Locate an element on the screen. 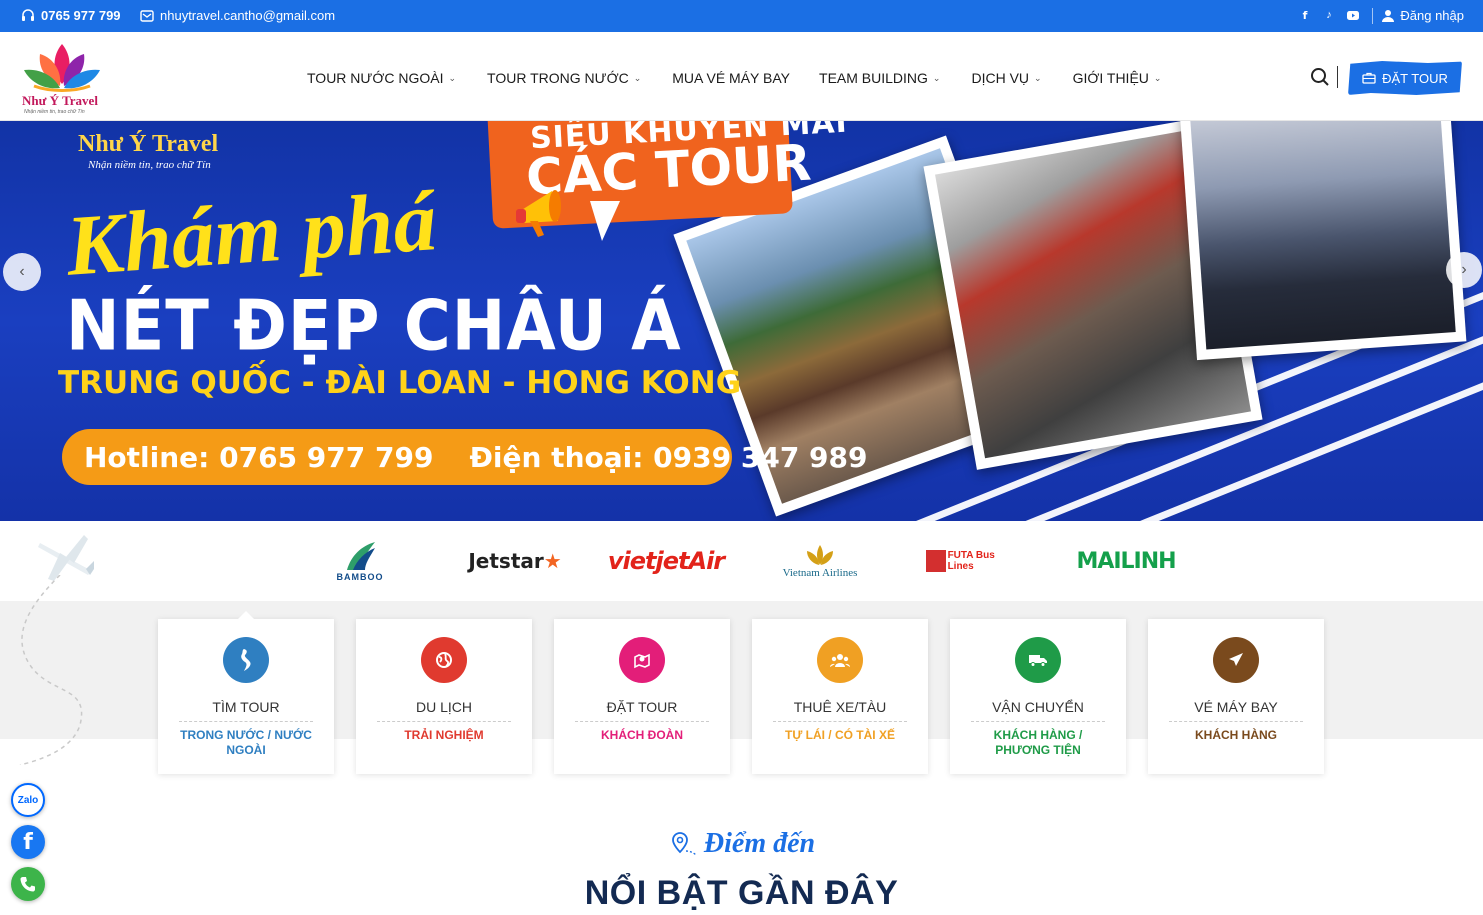 The image size is (1483, 915). service-title: DU LỊCH is located at coordinates (444, 710).